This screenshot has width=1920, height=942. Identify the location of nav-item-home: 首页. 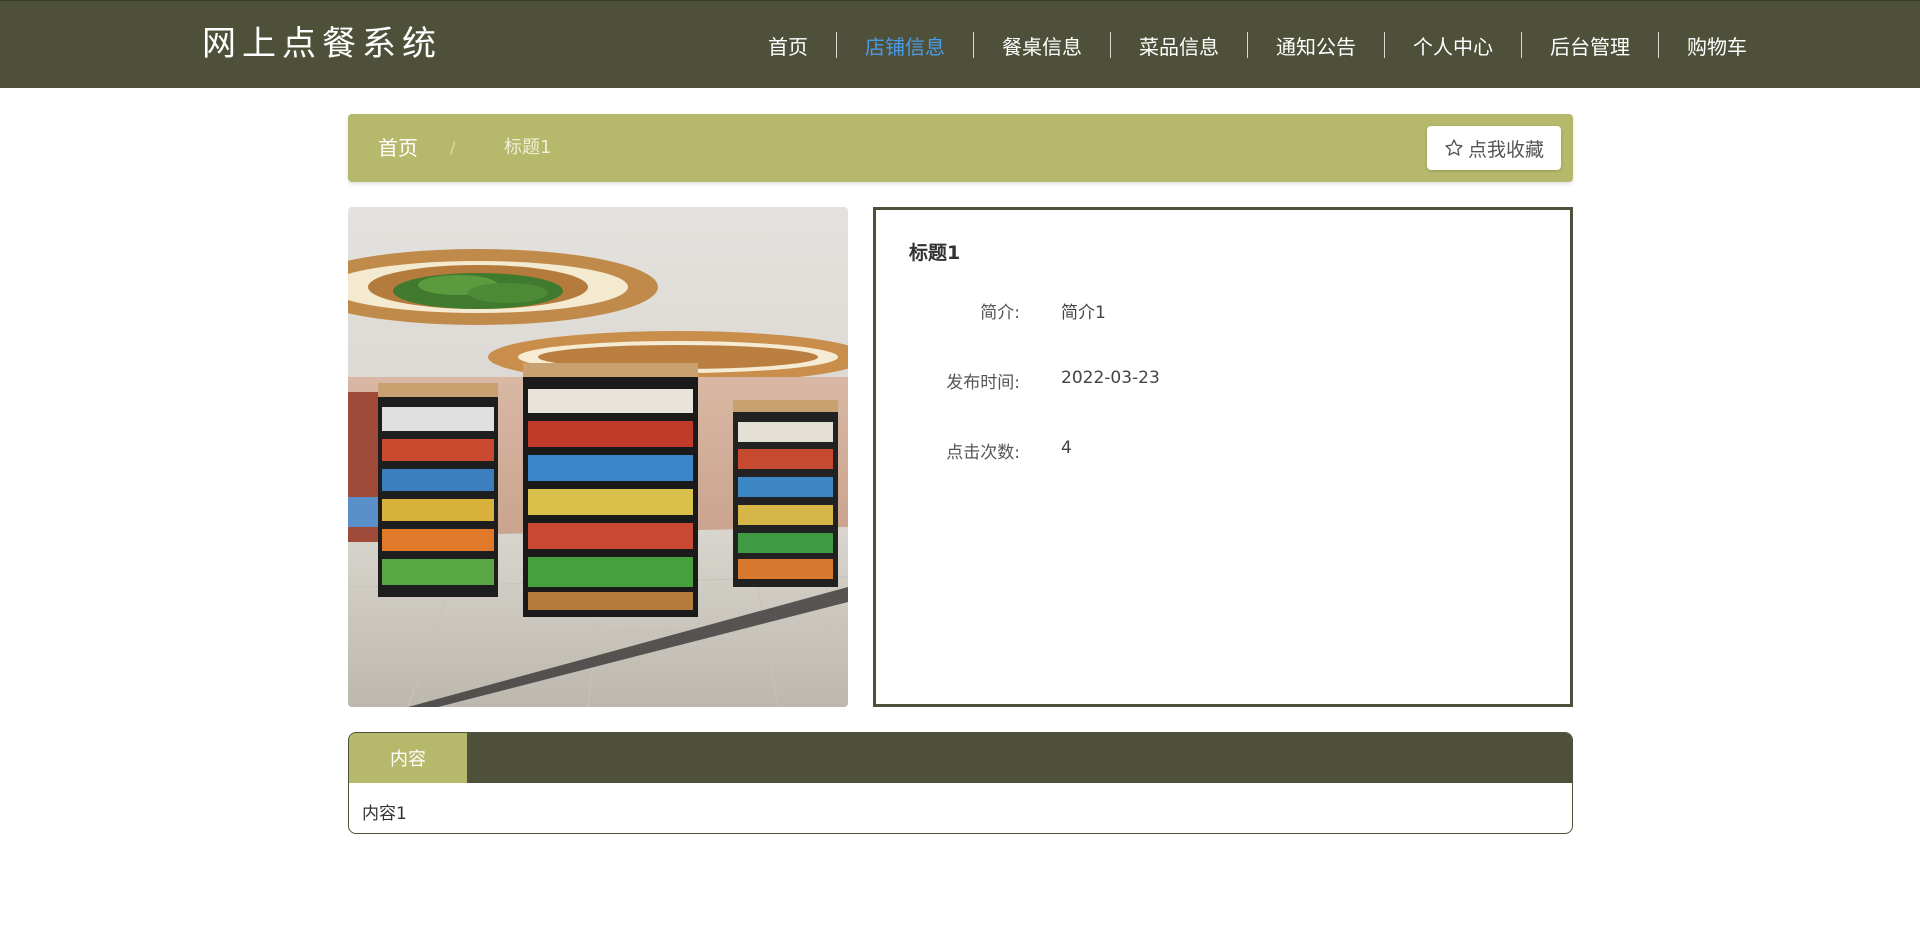
(788, 45).